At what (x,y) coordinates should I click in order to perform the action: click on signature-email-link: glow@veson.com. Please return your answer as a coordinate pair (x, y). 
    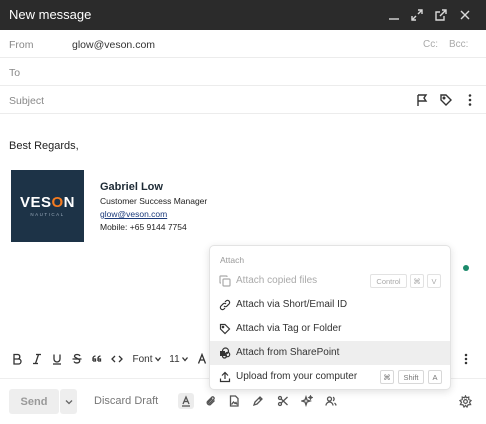
    Looking at the image, I should click on (133, 214).